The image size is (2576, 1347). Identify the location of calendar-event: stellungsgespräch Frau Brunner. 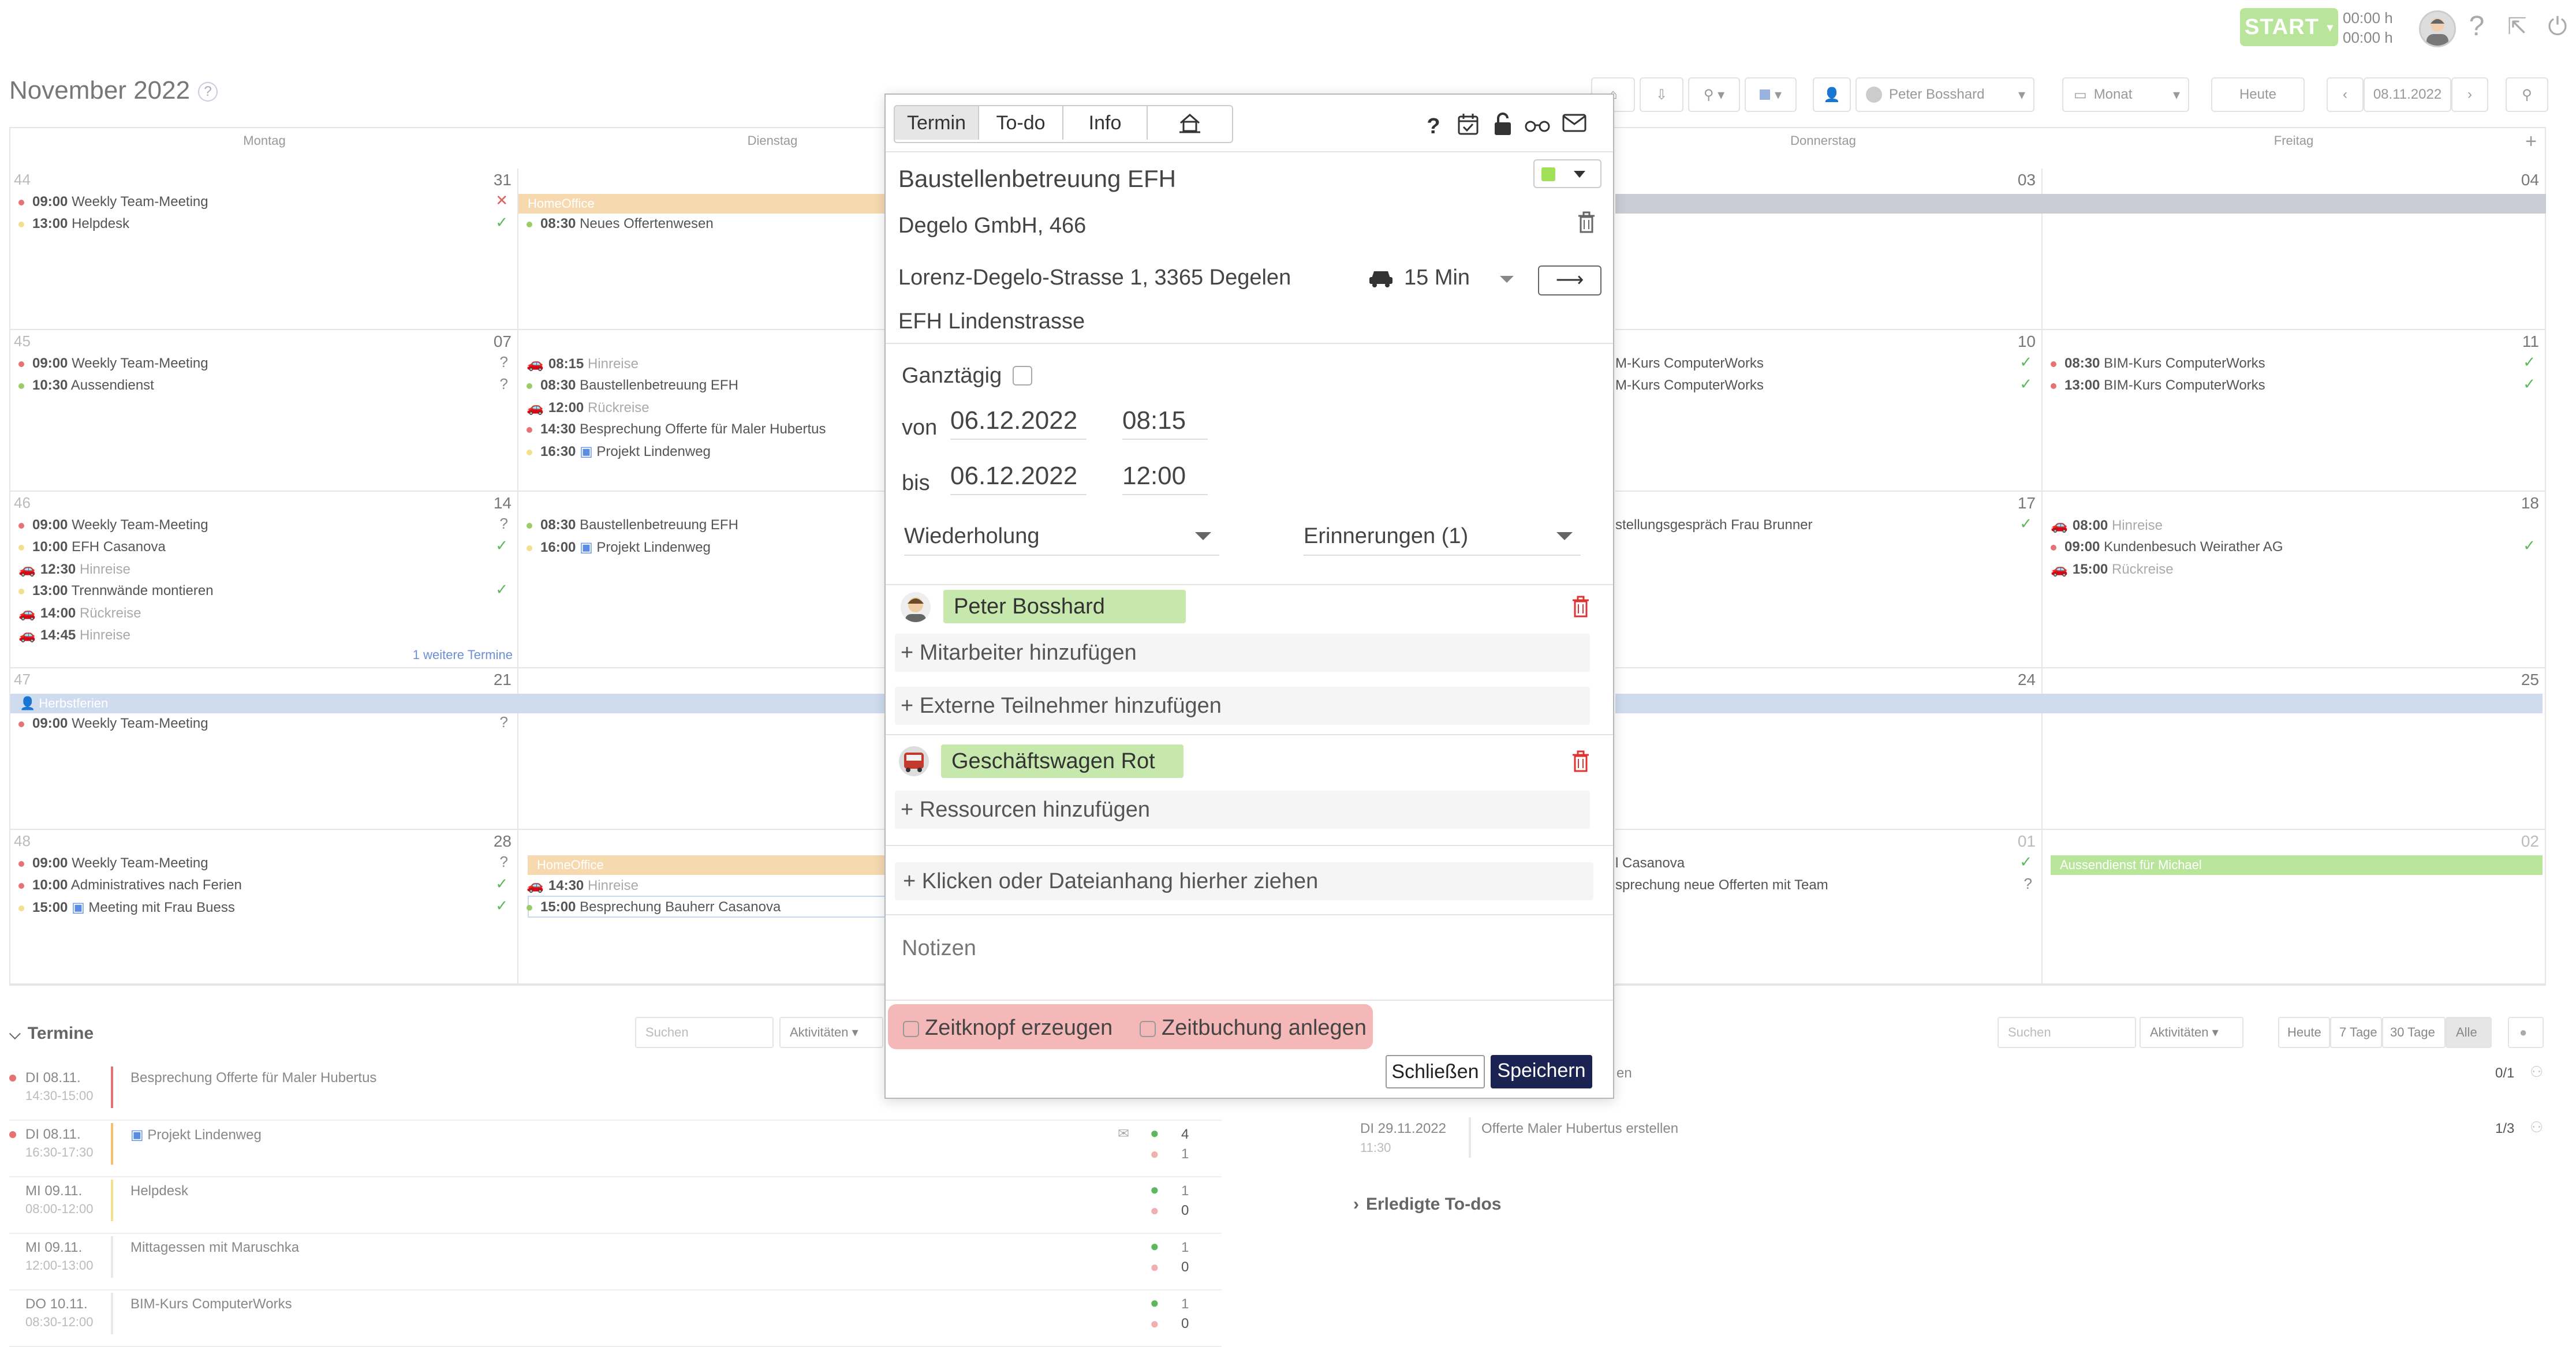
(1714, 525).